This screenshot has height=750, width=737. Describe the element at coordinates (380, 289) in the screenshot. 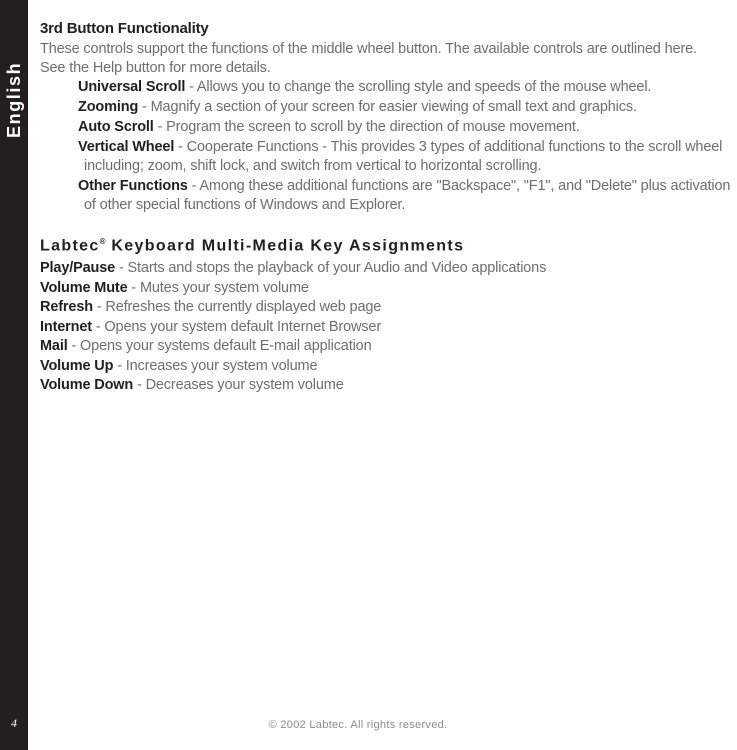

I see `list-item: Volume Mute - Mutes your system volume` at that location.